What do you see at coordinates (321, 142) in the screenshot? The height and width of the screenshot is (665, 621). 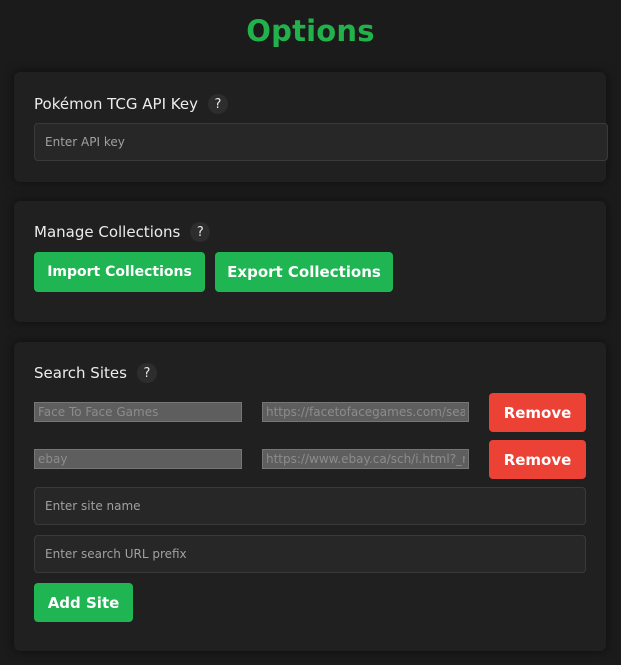 I see `api-key-input` at bounding box center [321, 142].